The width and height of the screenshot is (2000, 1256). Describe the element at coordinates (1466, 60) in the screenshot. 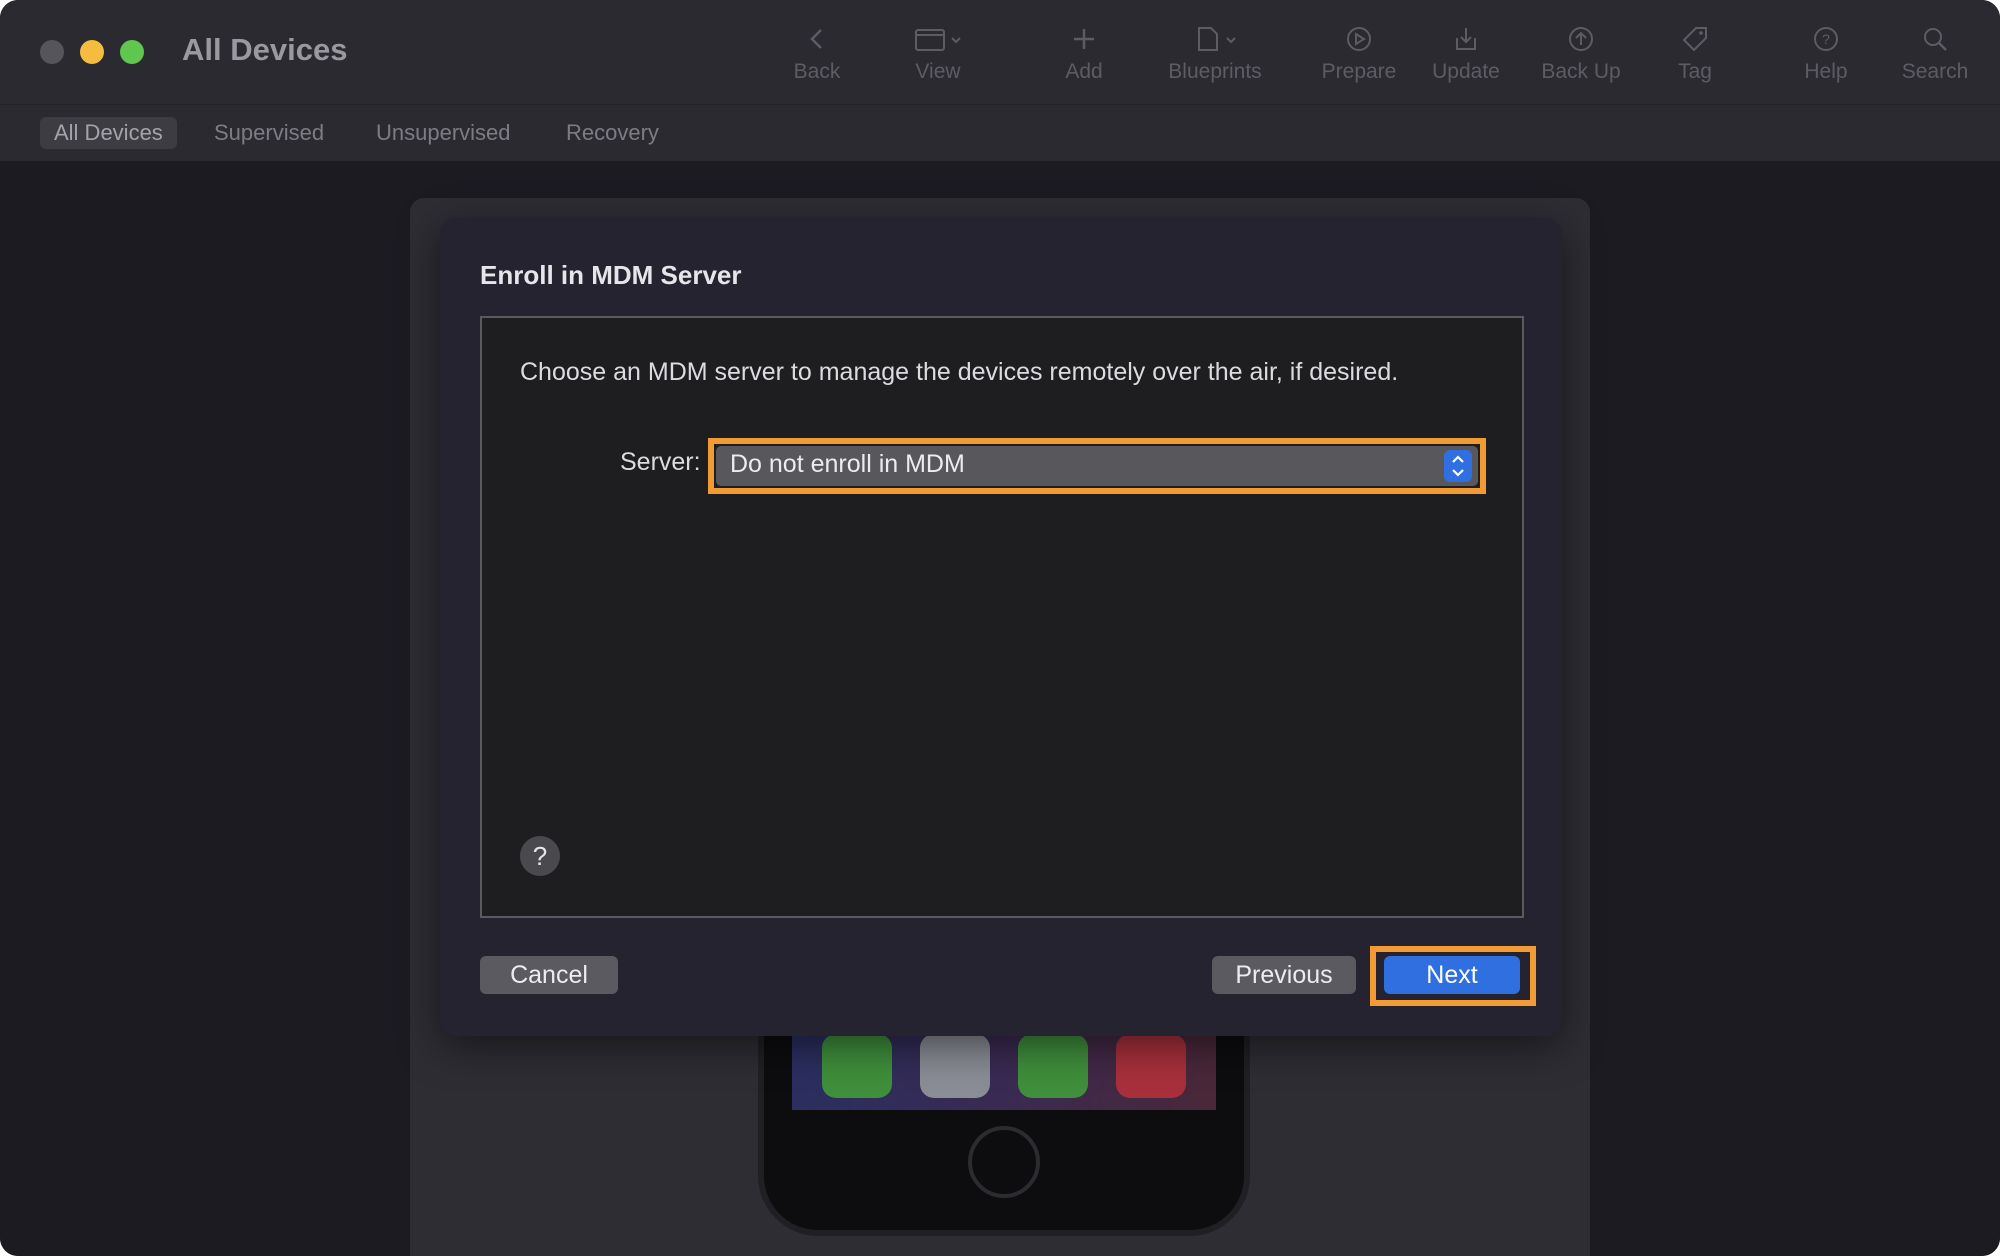

I see `toolbar-update-button: Update` at that location.